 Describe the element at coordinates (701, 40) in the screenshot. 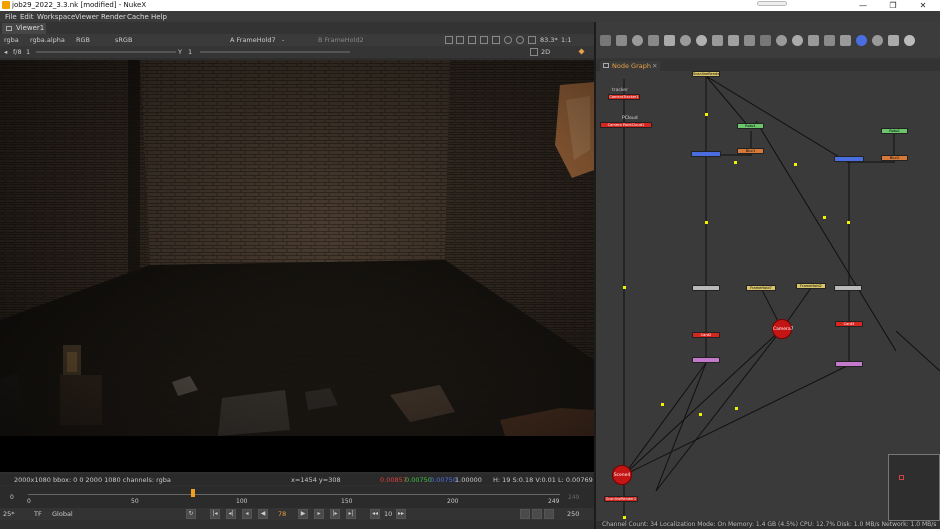

I see `keyer-nodes-icon` at that location.